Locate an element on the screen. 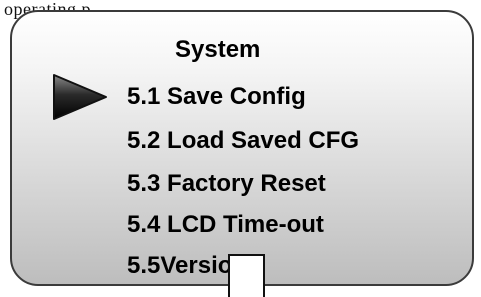 This screenshot has height=297, width=481. menu-item-save-config: 5.1 Save Config is located at coordinates (216, 97).